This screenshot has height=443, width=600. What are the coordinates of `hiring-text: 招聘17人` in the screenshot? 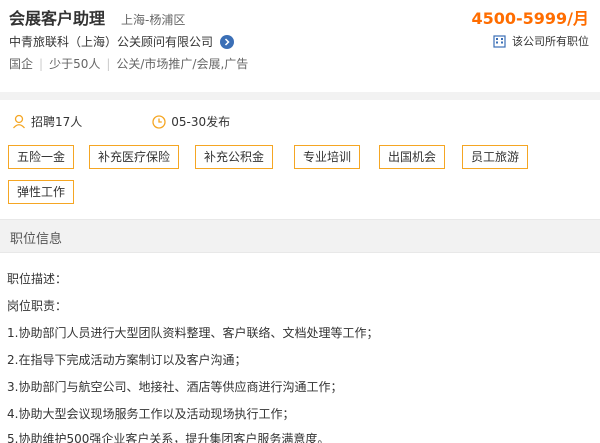 It's located at (57, 122).